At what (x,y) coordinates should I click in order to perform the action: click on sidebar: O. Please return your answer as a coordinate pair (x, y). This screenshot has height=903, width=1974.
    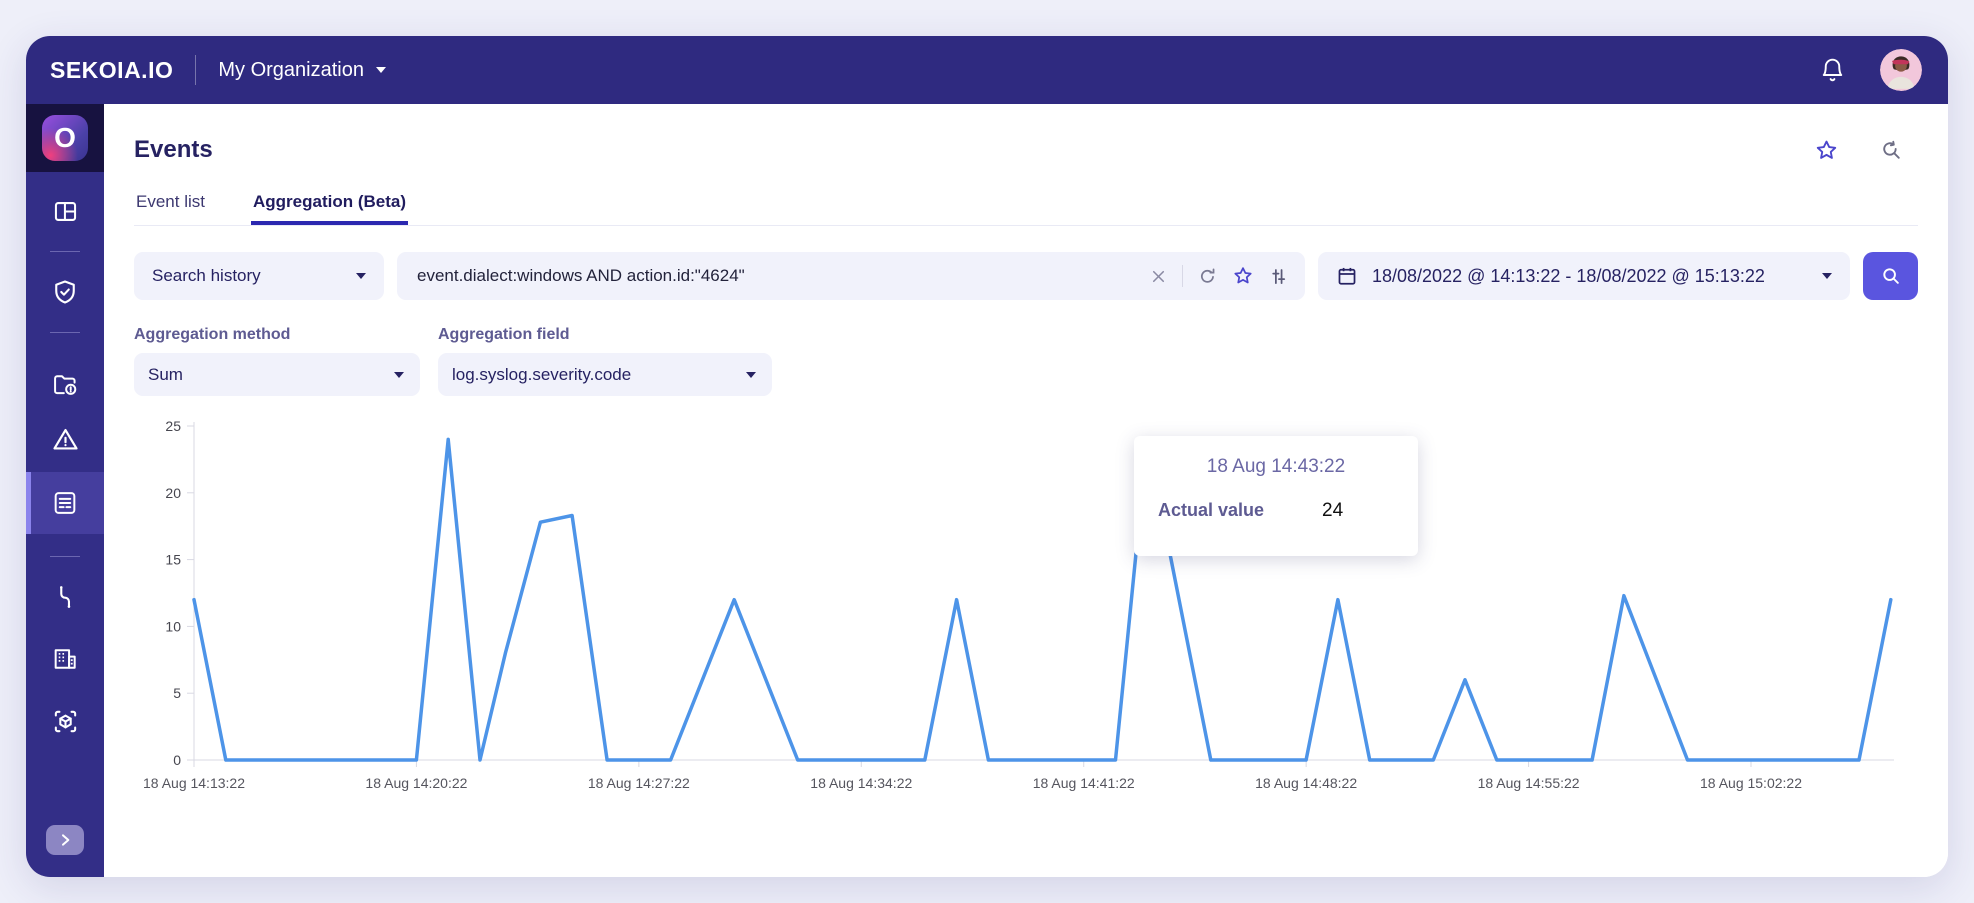
    Looking at the image, I should click on (65, 490).